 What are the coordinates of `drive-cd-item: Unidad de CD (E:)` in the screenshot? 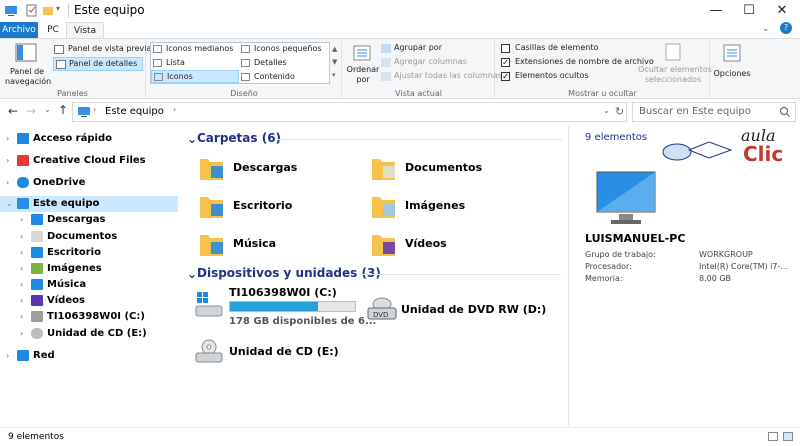 It's located at (280, 351).